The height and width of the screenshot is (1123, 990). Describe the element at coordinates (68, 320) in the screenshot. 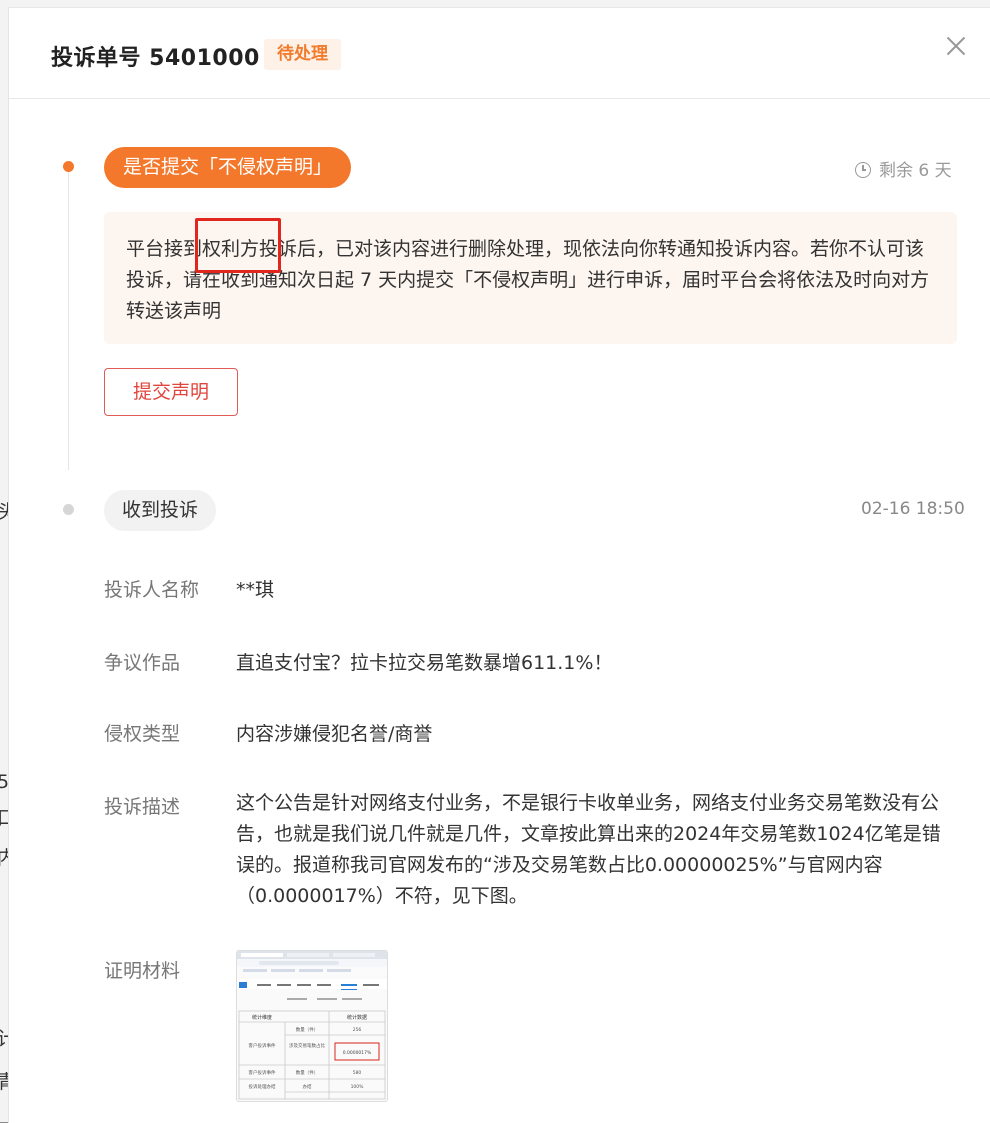

I see `timeline-line` at that location.